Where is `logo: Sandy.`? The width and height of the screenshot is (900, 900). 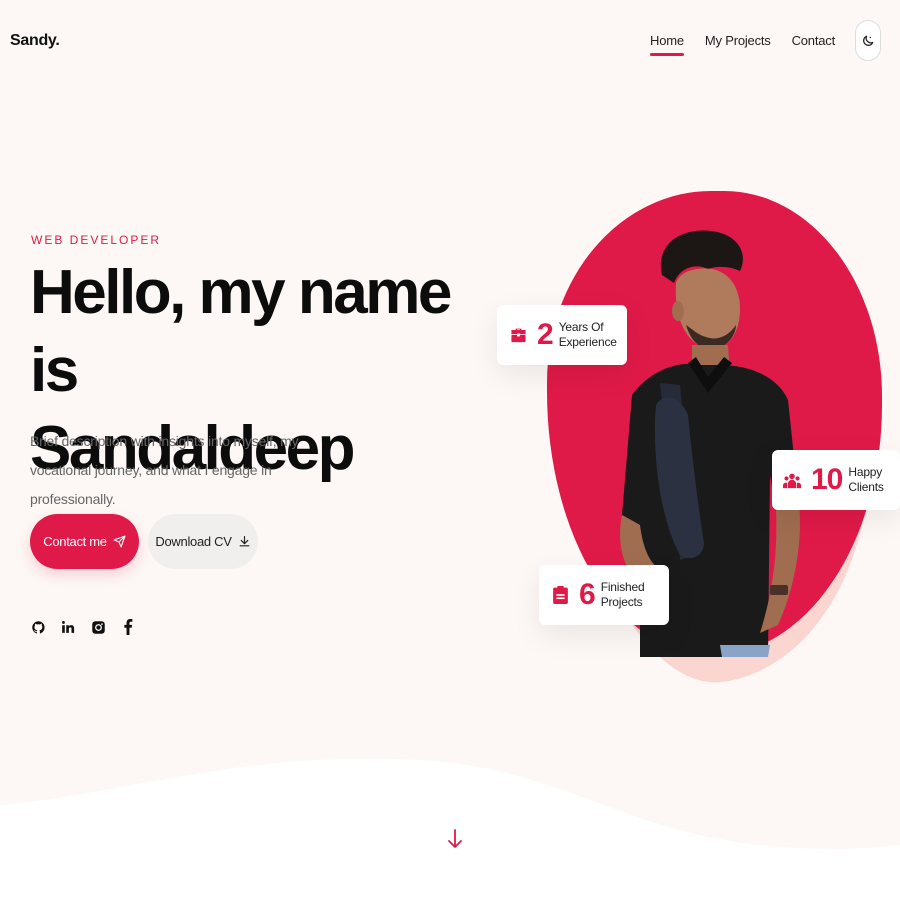 logo: Sandy. is located at coordinates (35, 41).